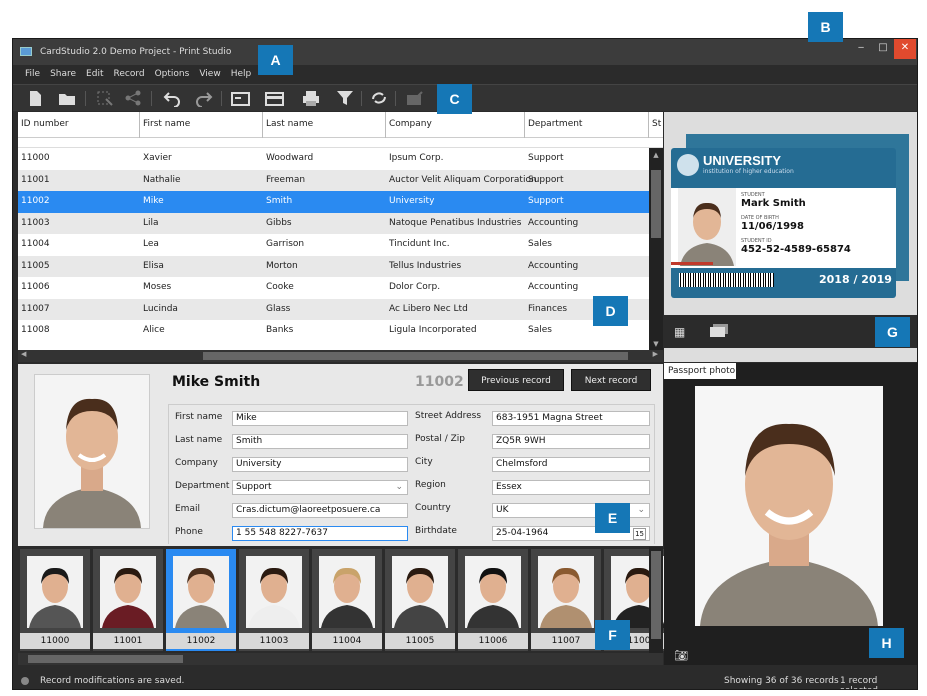 This screenshot has width=927, height=696. I want to click on menu-view: View, so click(209, 74).